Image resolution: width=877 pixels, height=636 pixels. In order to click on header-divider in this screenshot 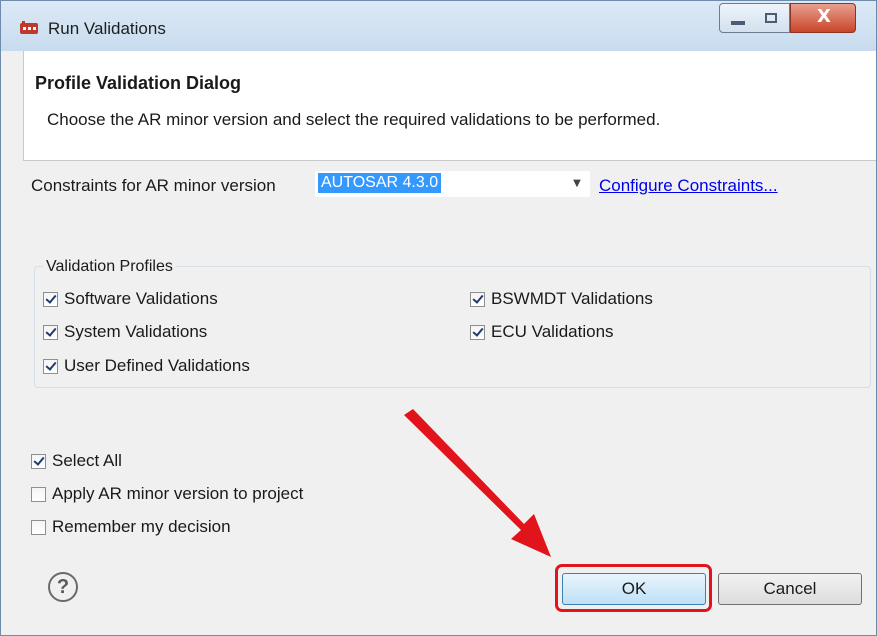, I will do `click(449, 160)`.